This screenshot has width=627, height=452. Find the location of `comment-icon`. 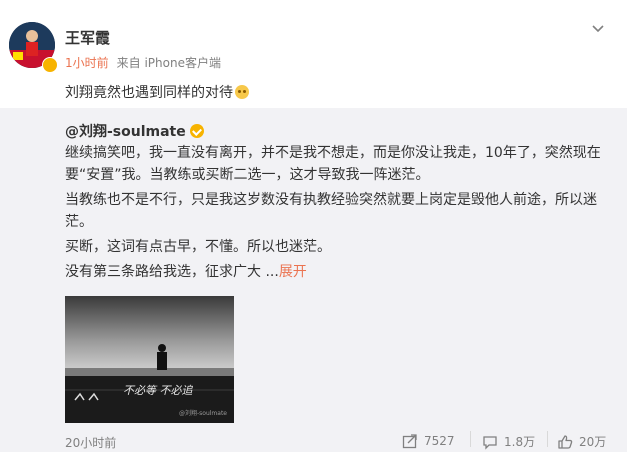

comment-icon is located at coordinates (490, 442).